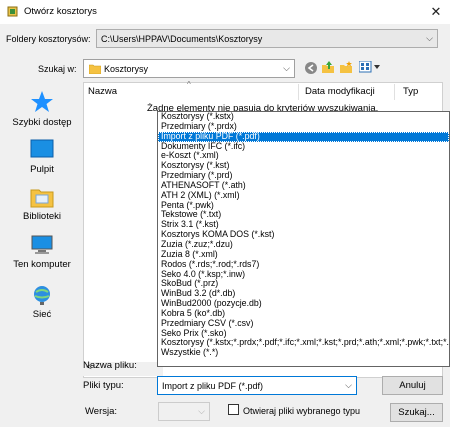  Describe the element at coordinates (346, 67) in the screenshot. I see `new-folder-icon` at that location.